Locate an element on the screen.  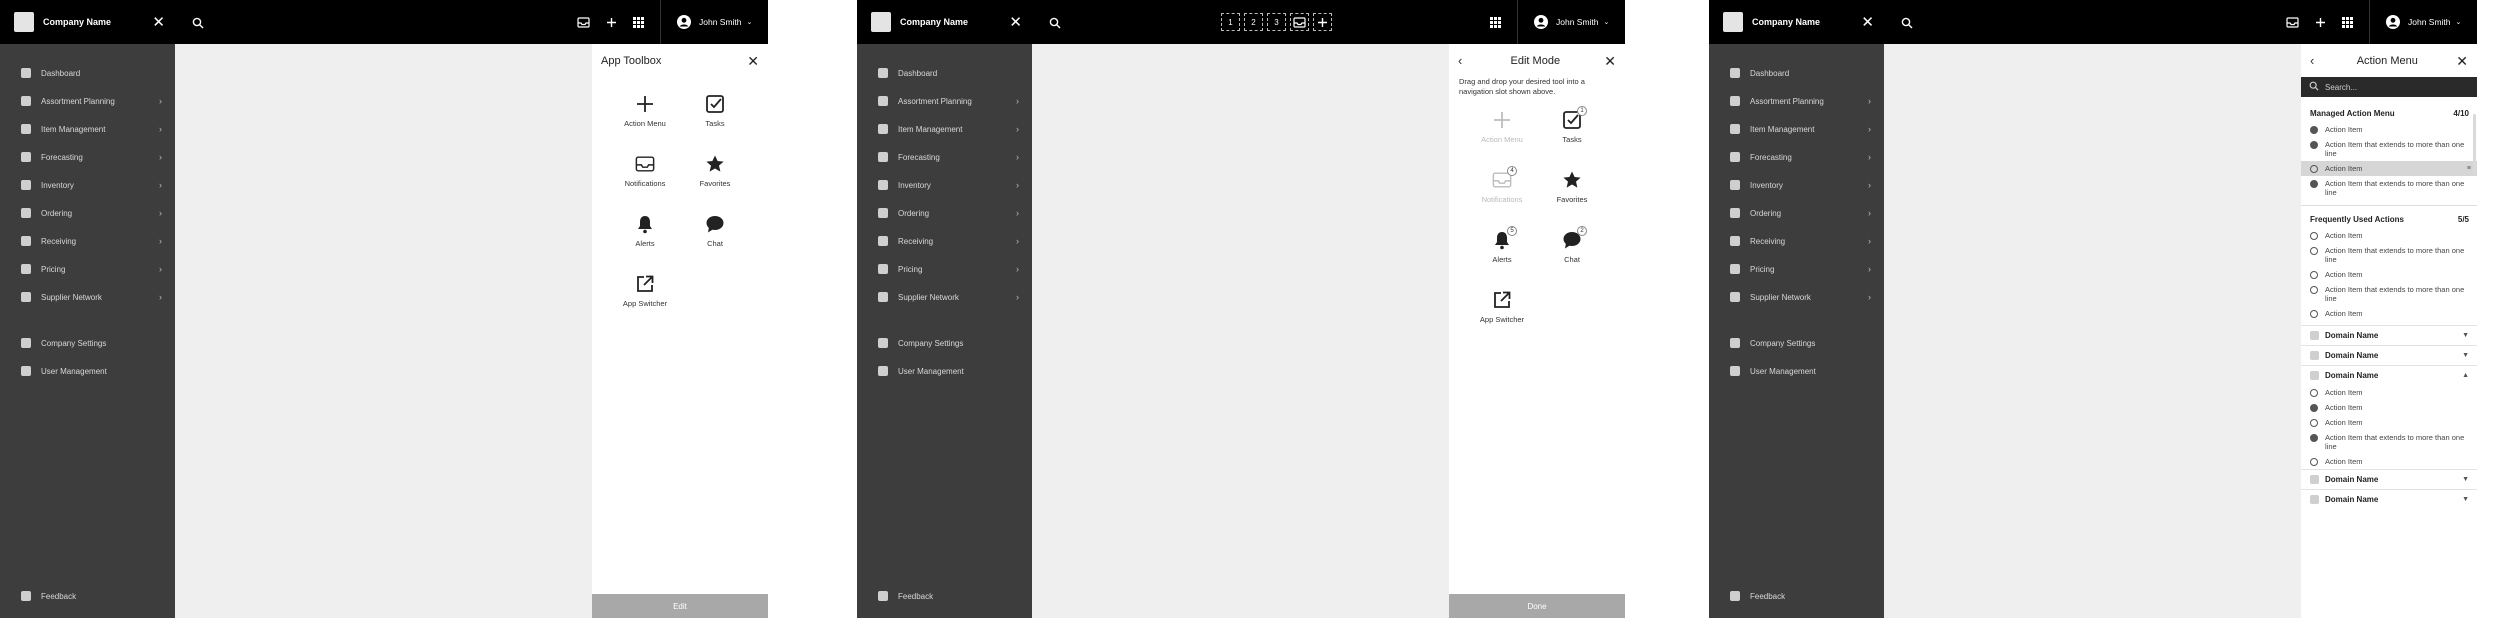
plus-slot is located at coordinates (1322, 22).